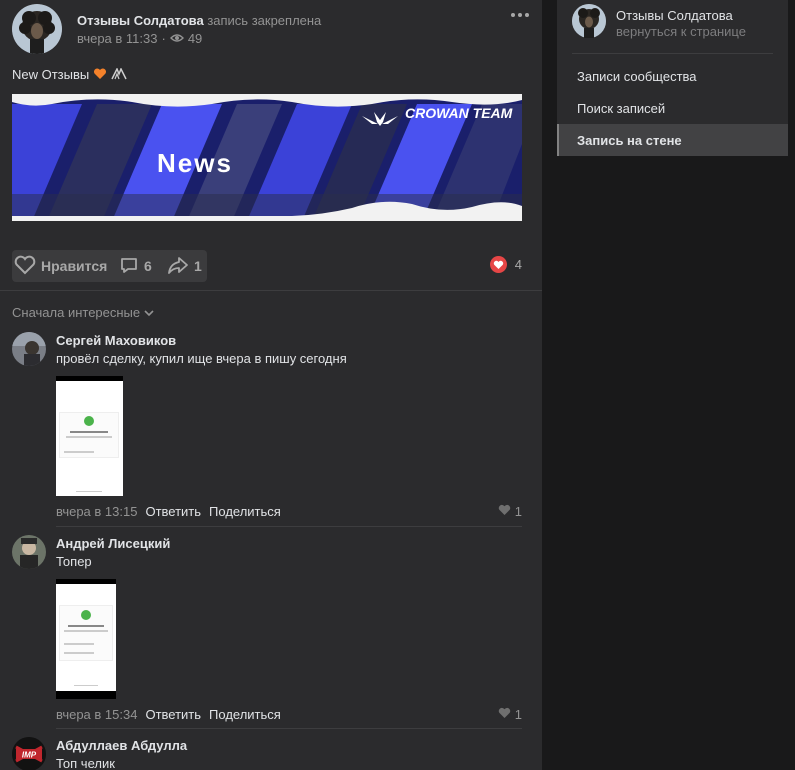 The width and height of the screenshot is (795, 770). I want to click on author-avatar, so click(37, 29).